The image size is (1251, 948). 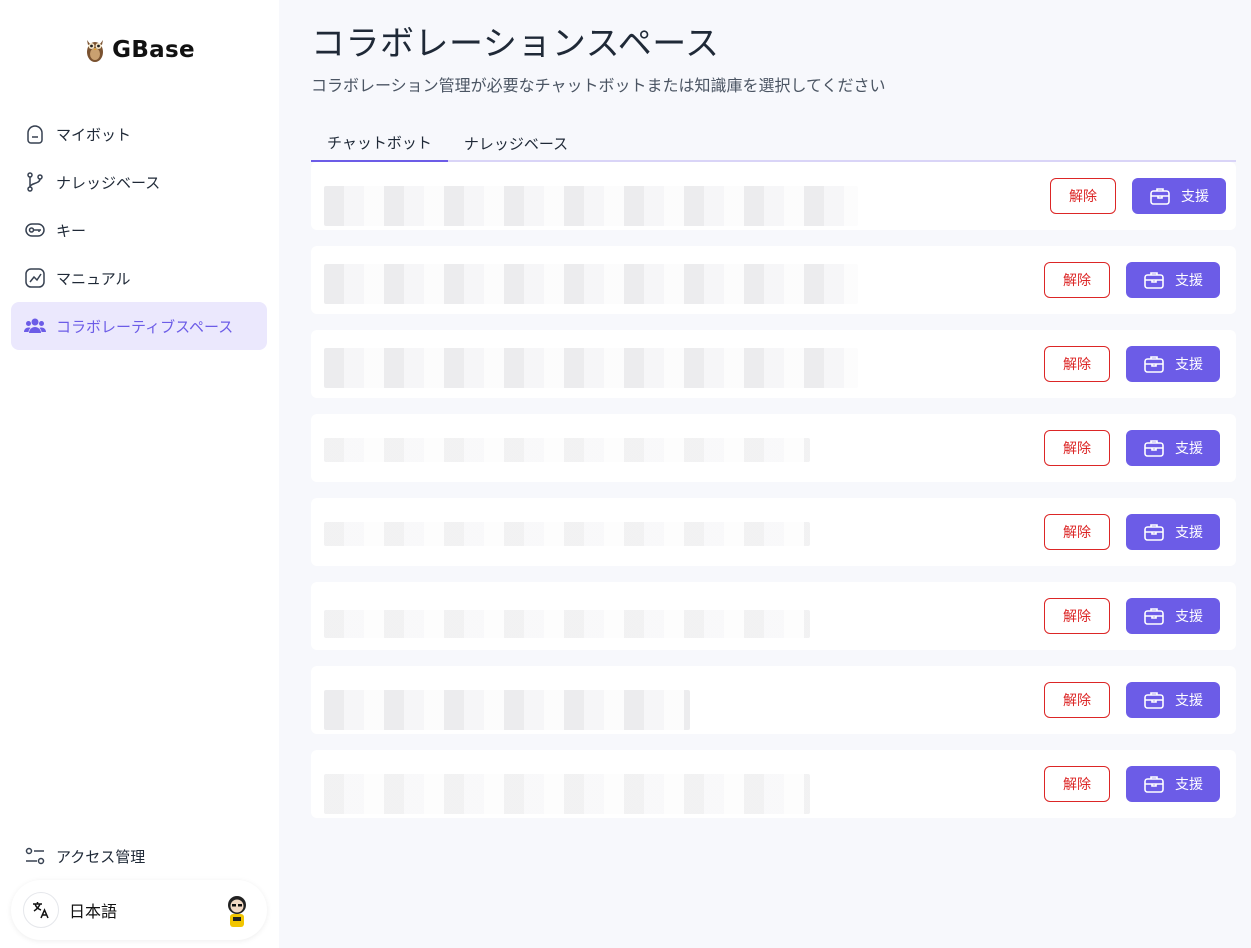 I want to click on settings-sliders-icon, so click(x=35, y=856).